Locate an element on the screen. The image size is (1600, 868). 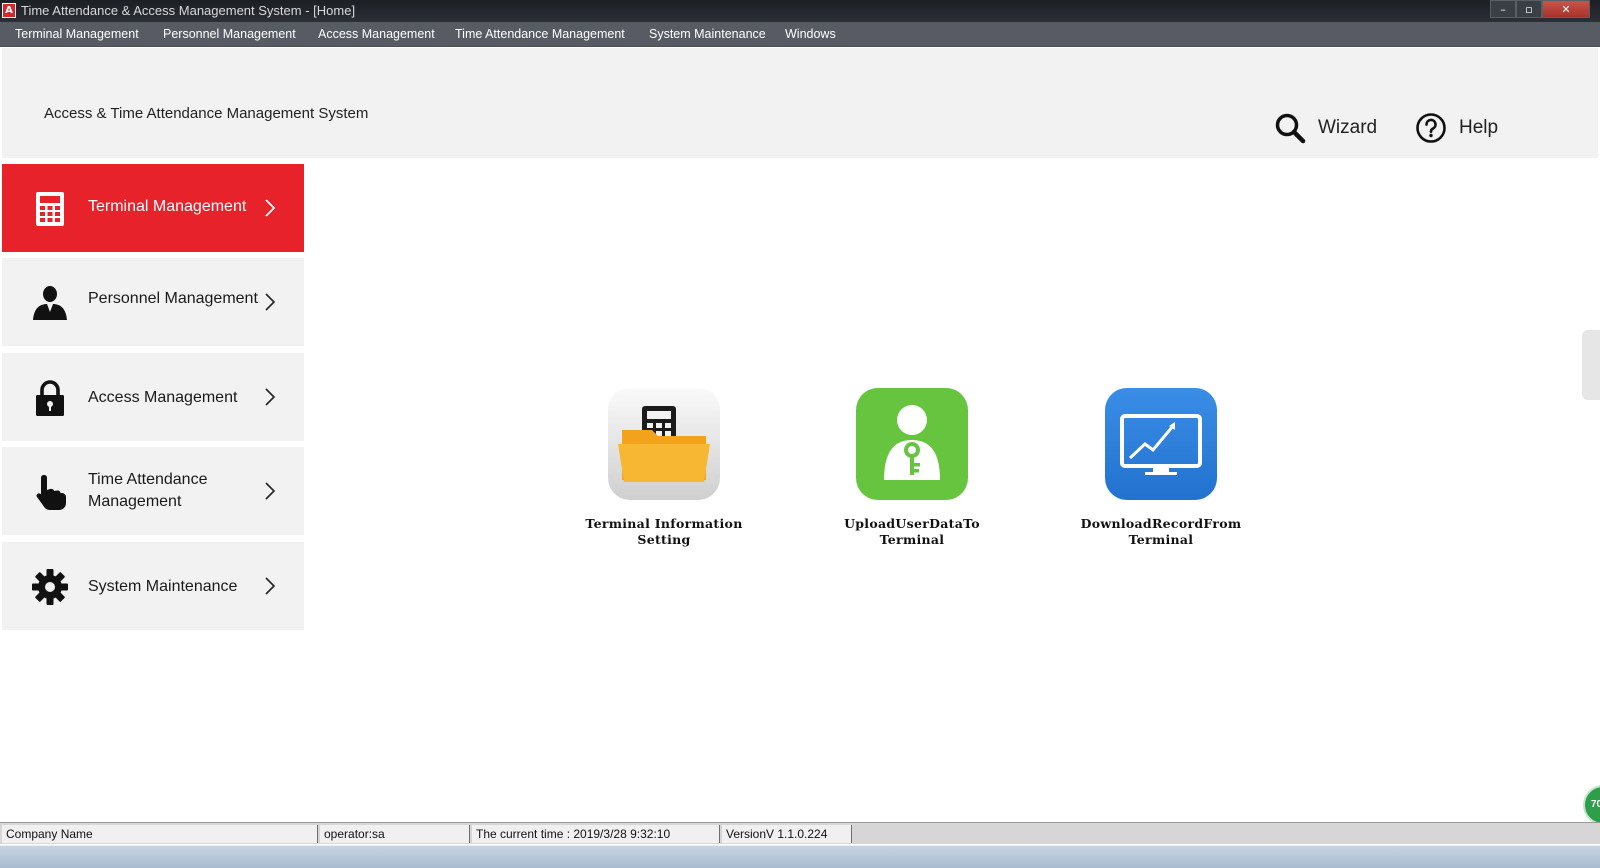
restore-button: ▫ is located at coordinates (1529, 9).